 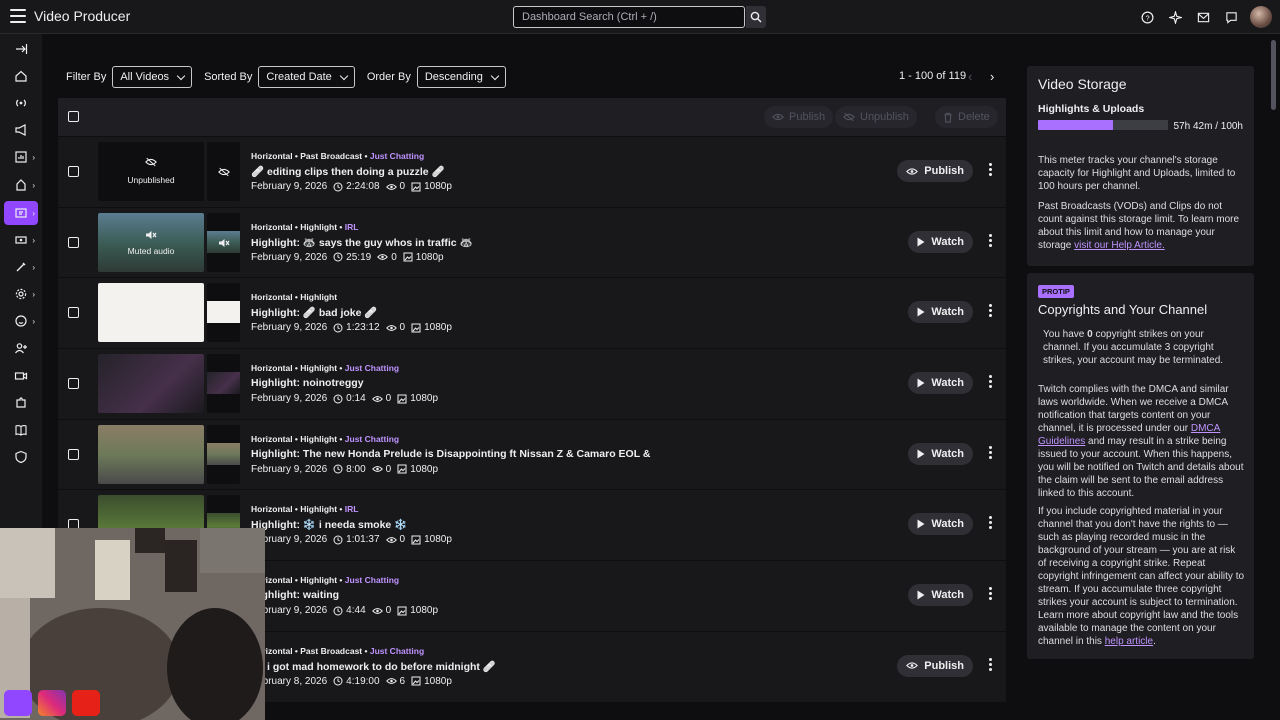 What do you see at coordinates (1203, 17) in the screenshot?
I see `inbox-icon` at bounding box center [1203, 17].